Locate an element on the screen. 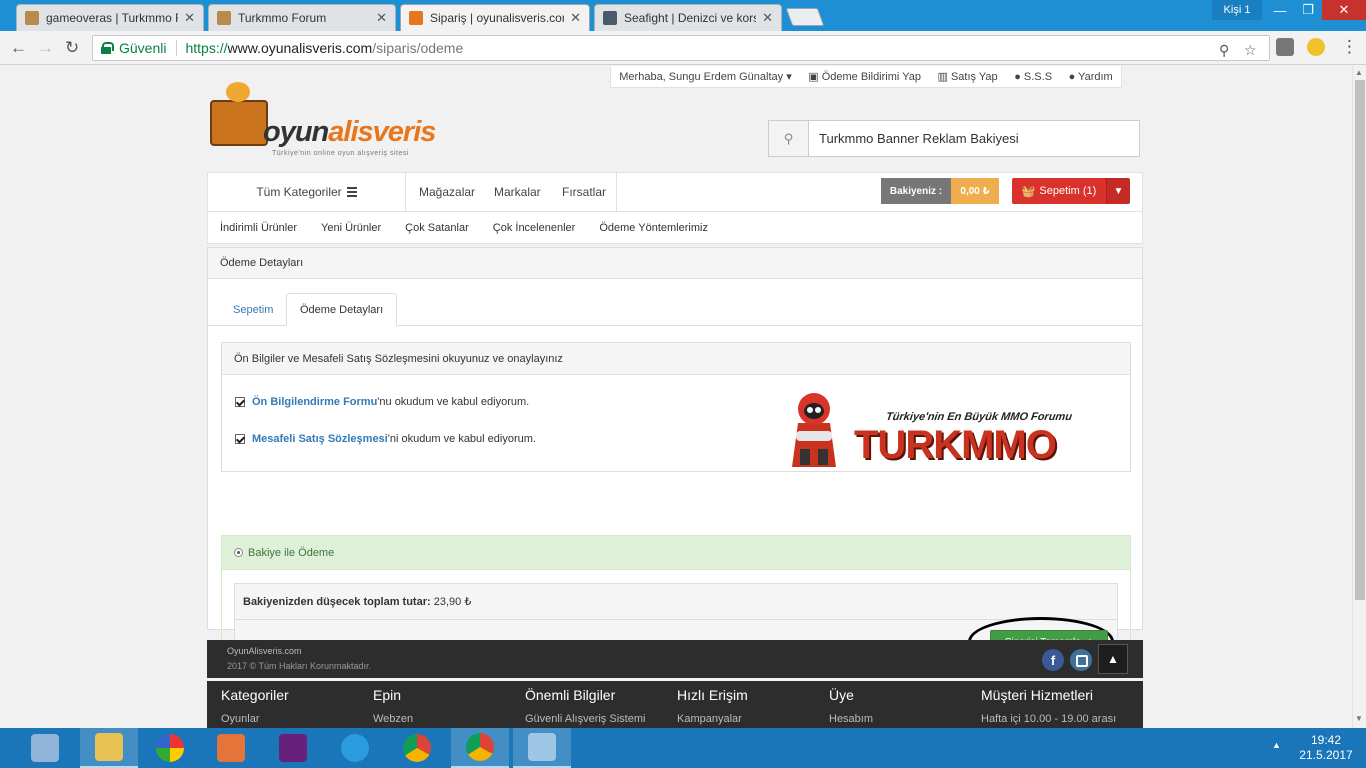 The width and height of the screenshot is (1366, 768). close-window-icon: ✕ is located at coordinates (1344, 10).